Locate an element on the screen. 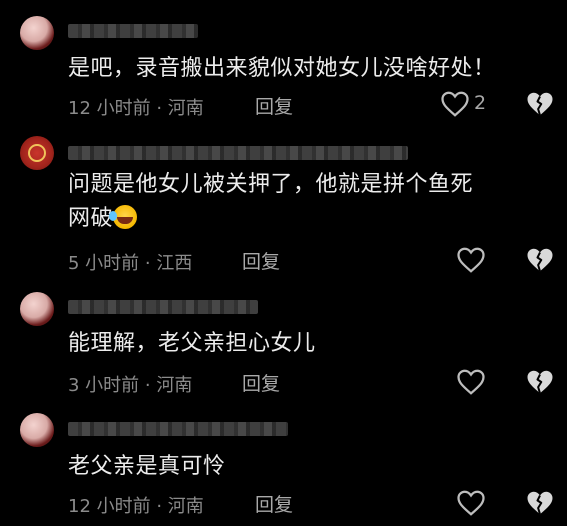 The image size is (567, 526). comment-text-line2-text: 网破 is located at coordinates (91, 218).